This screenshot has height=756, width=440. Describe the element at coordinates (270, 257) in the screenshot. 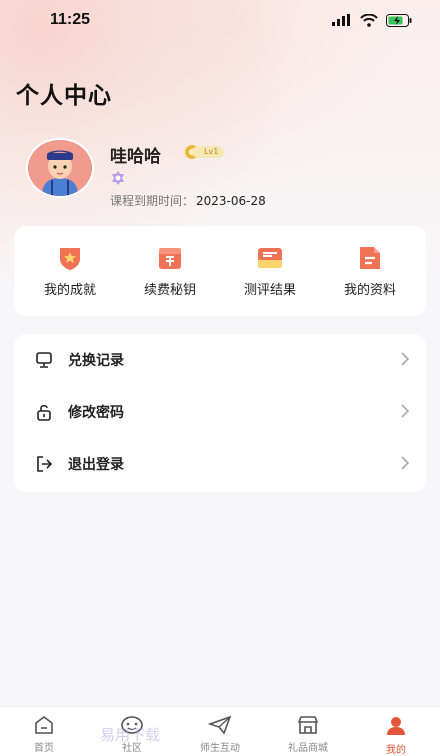

I see `assessment-icon` at that location.